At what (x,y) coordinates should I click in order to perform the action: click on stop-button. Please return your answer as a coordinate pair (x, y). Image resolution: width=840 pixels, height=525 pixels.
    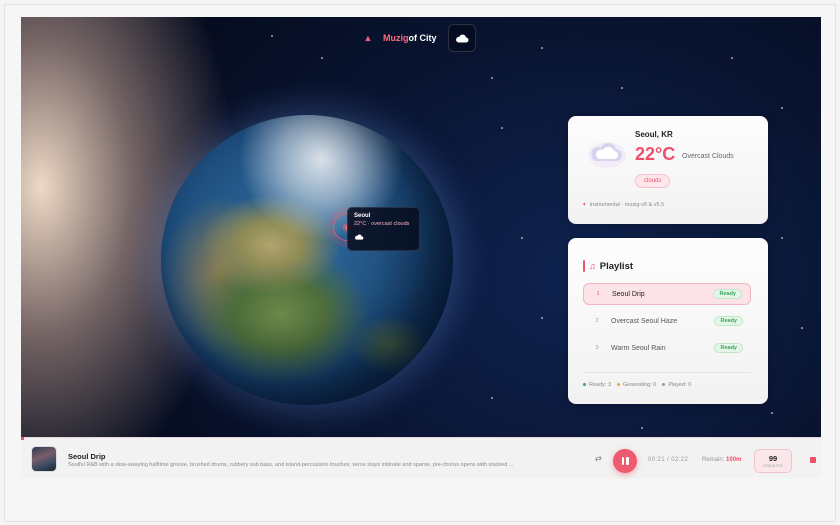
    Looking at the image, I should click on (813, 460).